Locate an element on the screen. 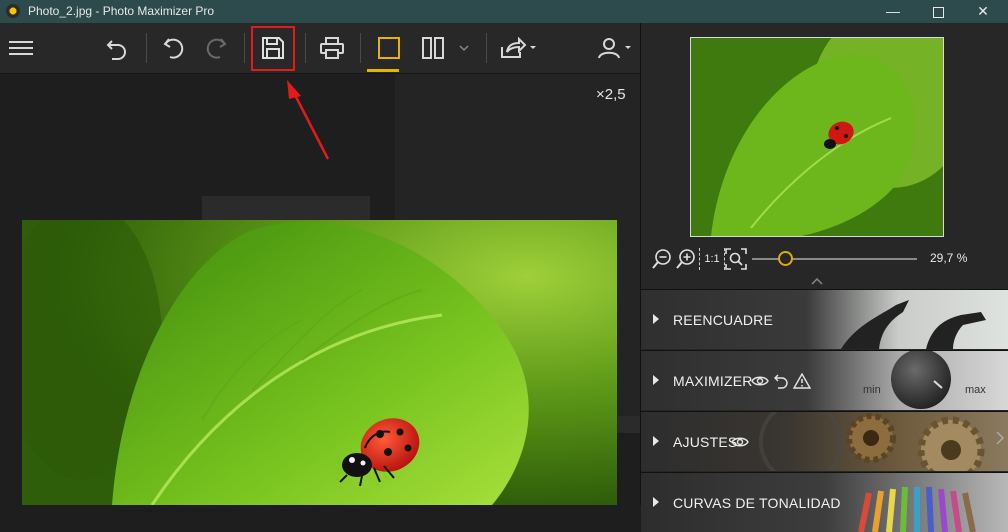 The width and height of the screenshot is (1008, 532). navigator-thumbnail is located at coordinates (817, 137).